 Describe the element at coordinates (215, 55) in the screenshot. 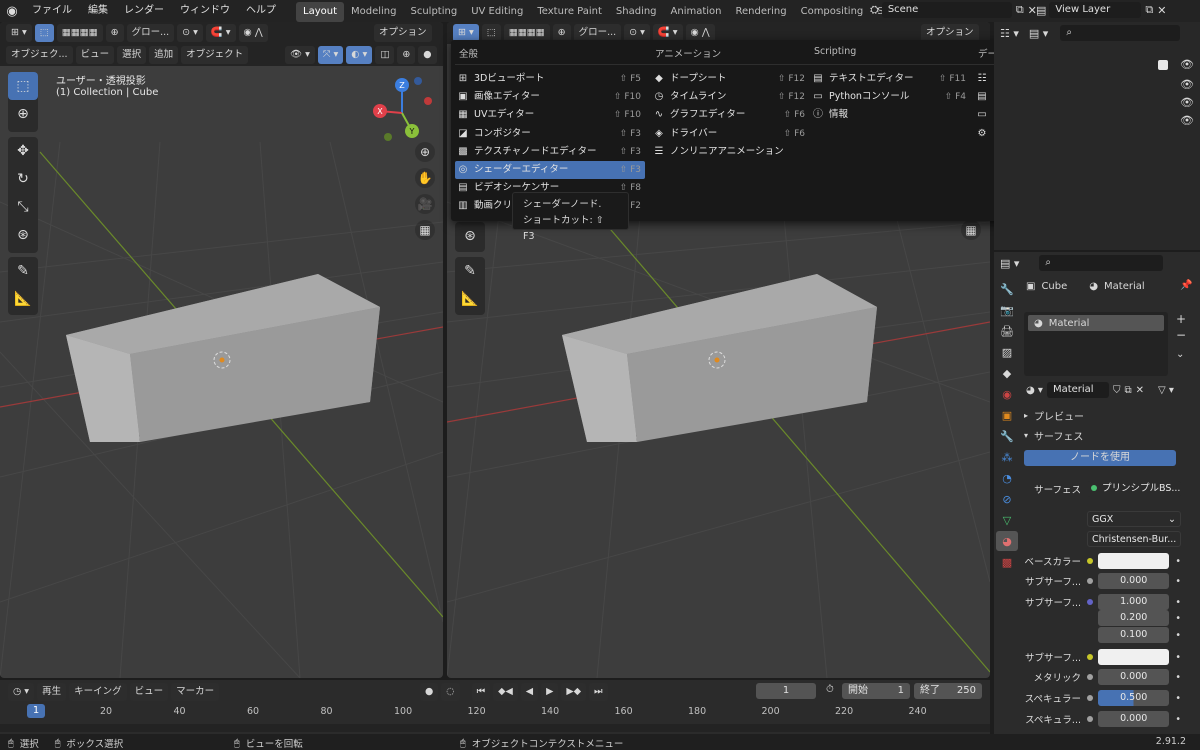

I see `menu-object: オブジェクト` at that location.